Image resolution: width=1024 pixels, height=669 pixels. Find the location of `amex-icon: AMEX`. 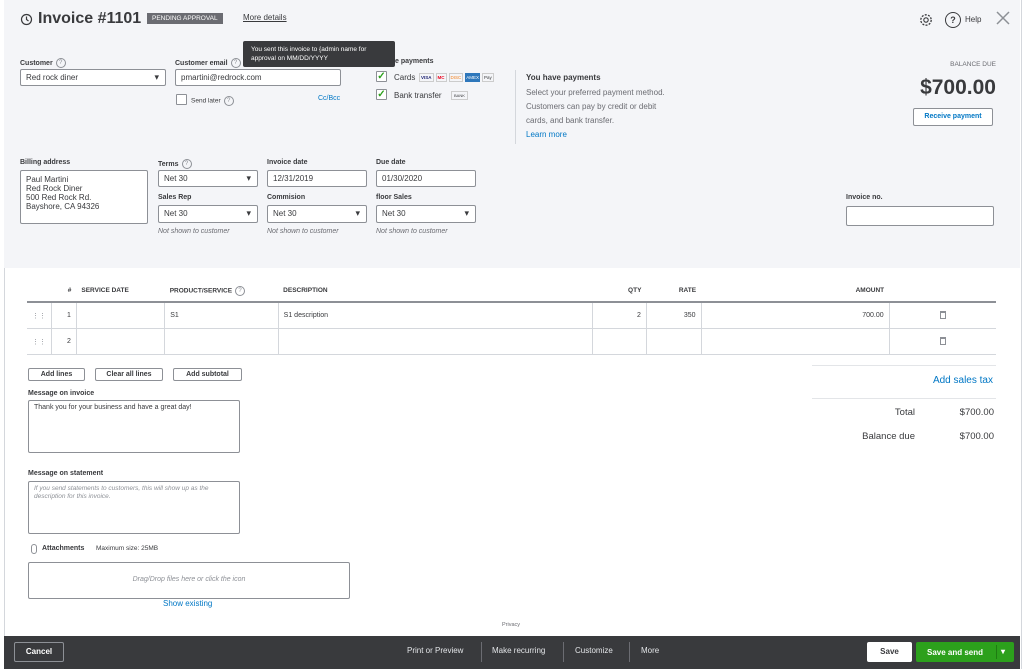

amex-icon: AMEX is located at coordinates (473, 77).